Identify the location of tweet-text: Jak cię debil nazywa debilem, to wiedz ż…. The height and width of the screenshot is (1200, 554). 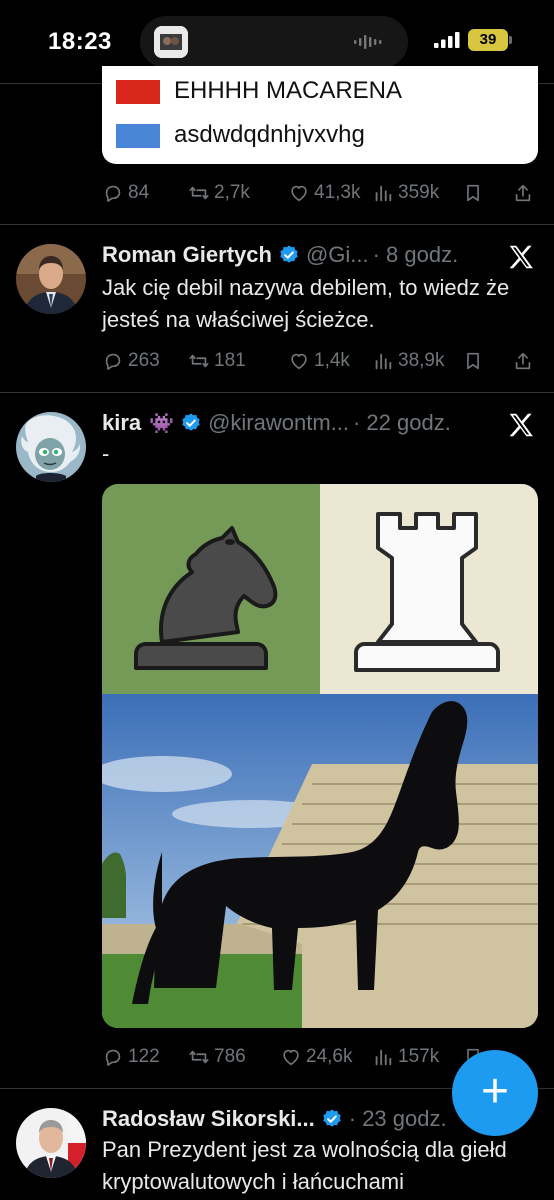
(306, 303).